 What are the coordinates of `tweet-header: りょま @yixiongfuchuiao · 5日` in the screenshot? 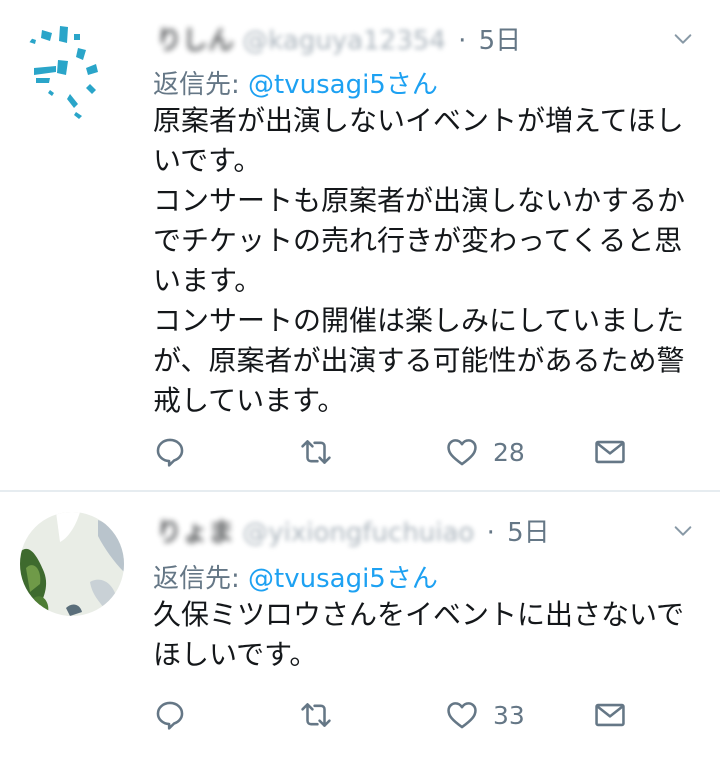 It's located at (353, 530).